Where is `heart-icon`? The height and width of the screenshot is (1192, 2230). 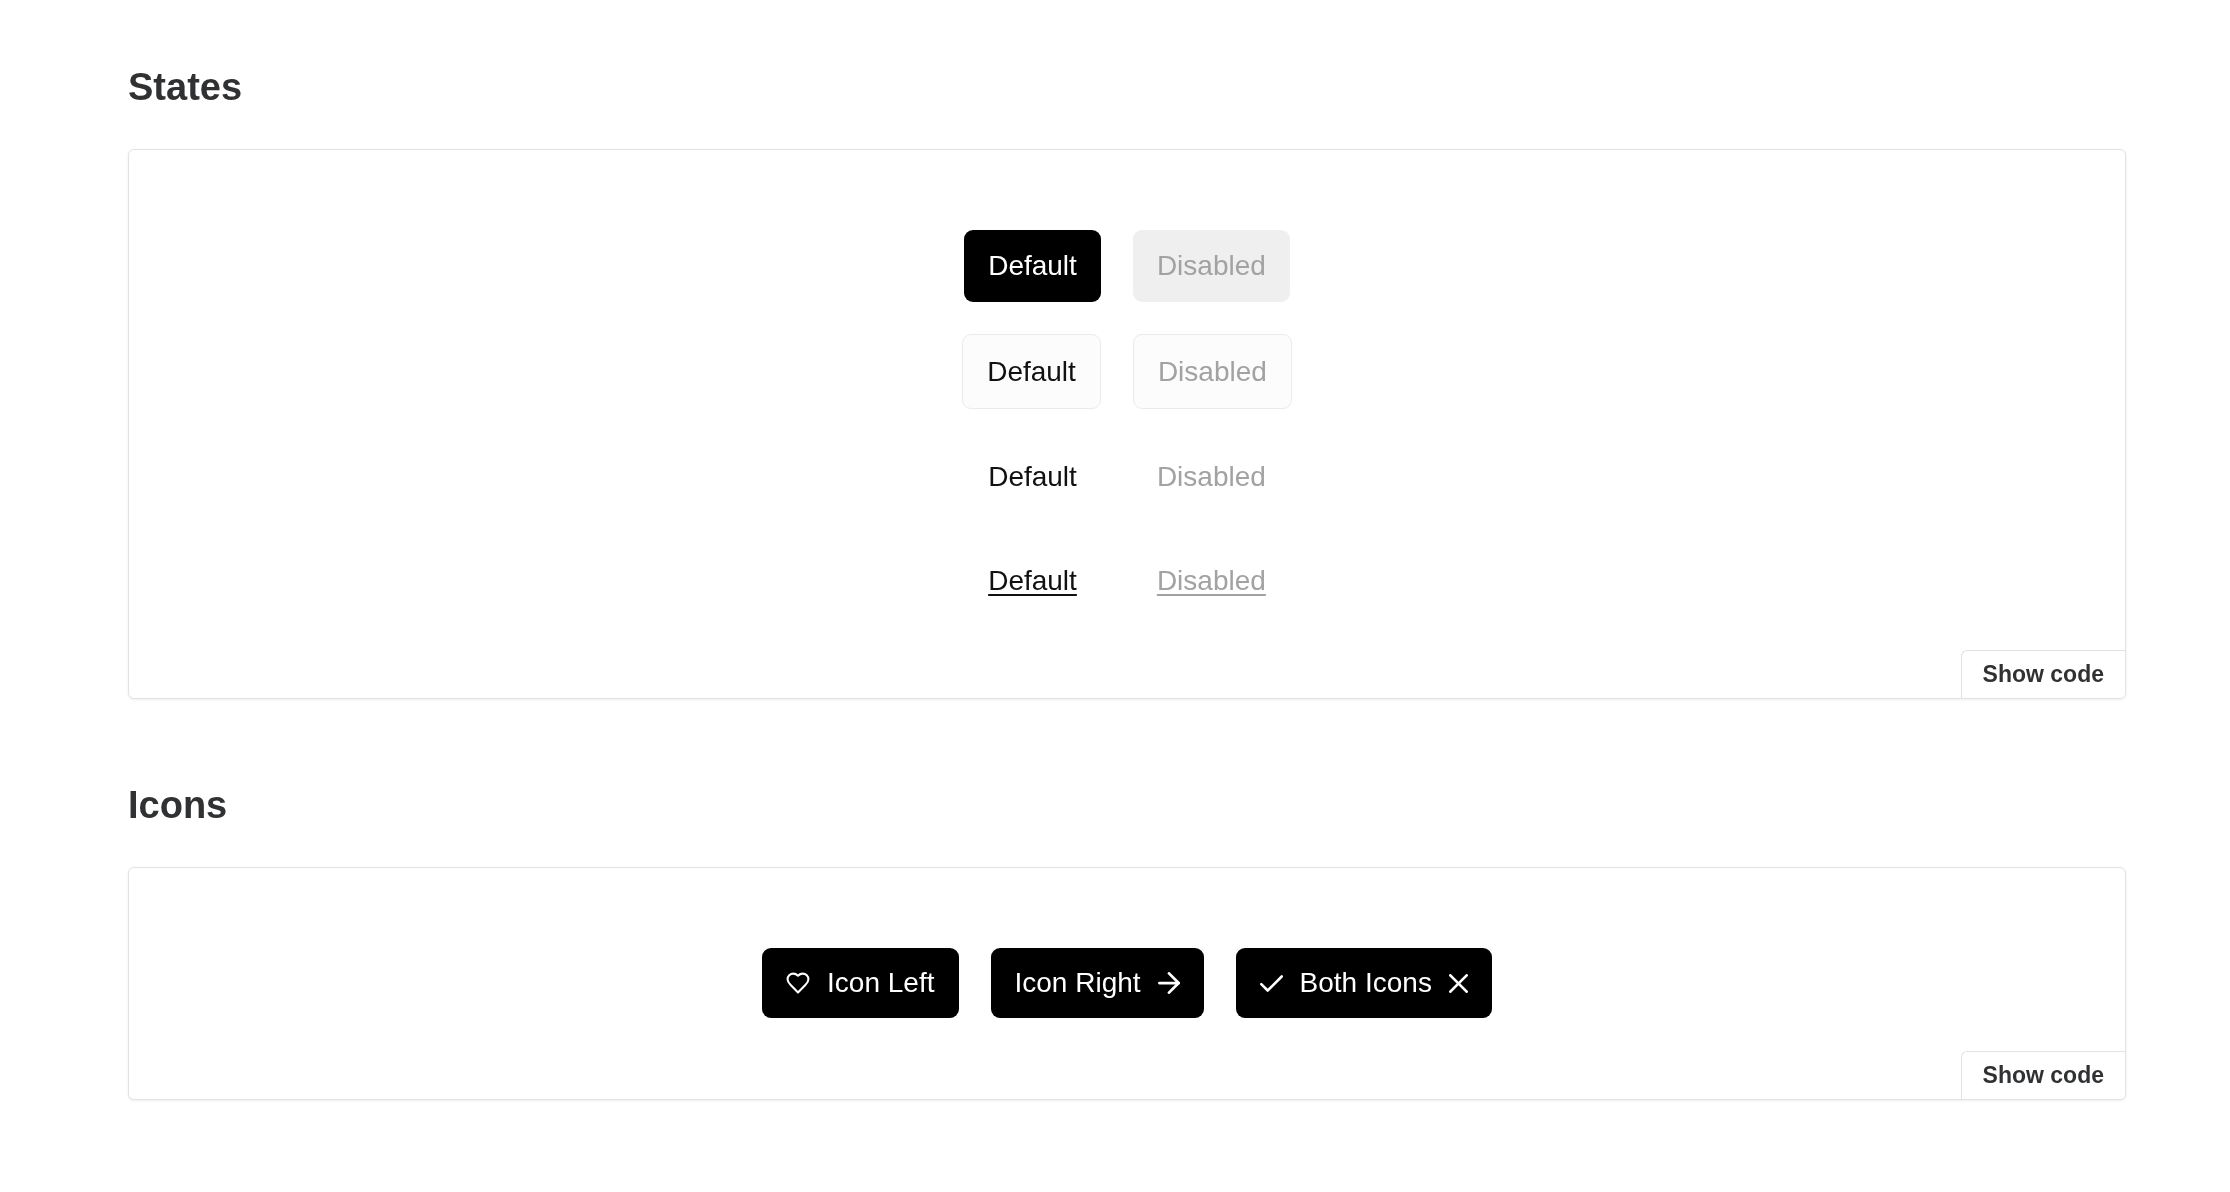
heart-icon is located at coordinates (798, 983).